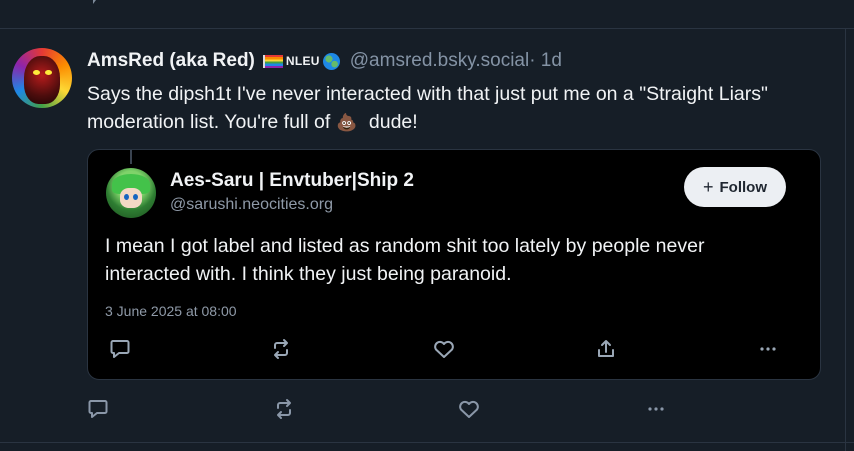 The height and width of the screenshot is (451, 854). I want to click on post-actions, so click(427, 409).